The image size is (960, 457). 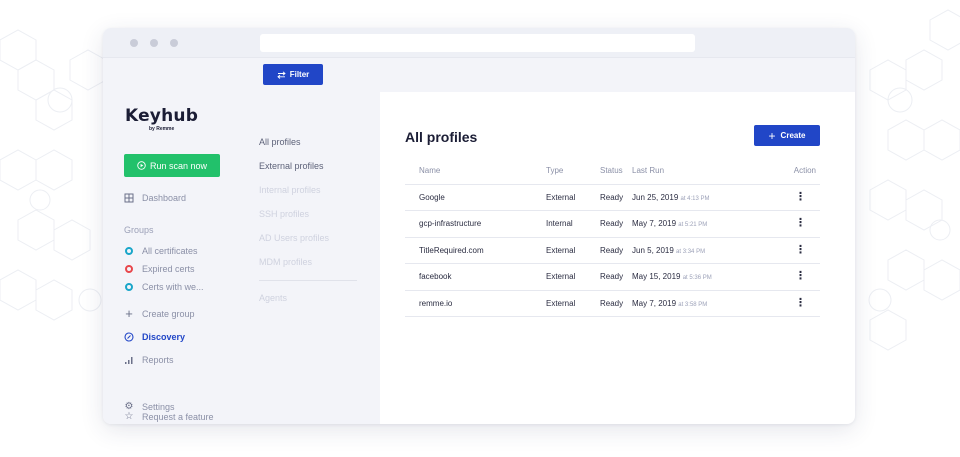 What do you see at coordinates (475, 250) in the screenshot?
I see `cell-name: TitleRequired.com` at bounding box center [475, 250].